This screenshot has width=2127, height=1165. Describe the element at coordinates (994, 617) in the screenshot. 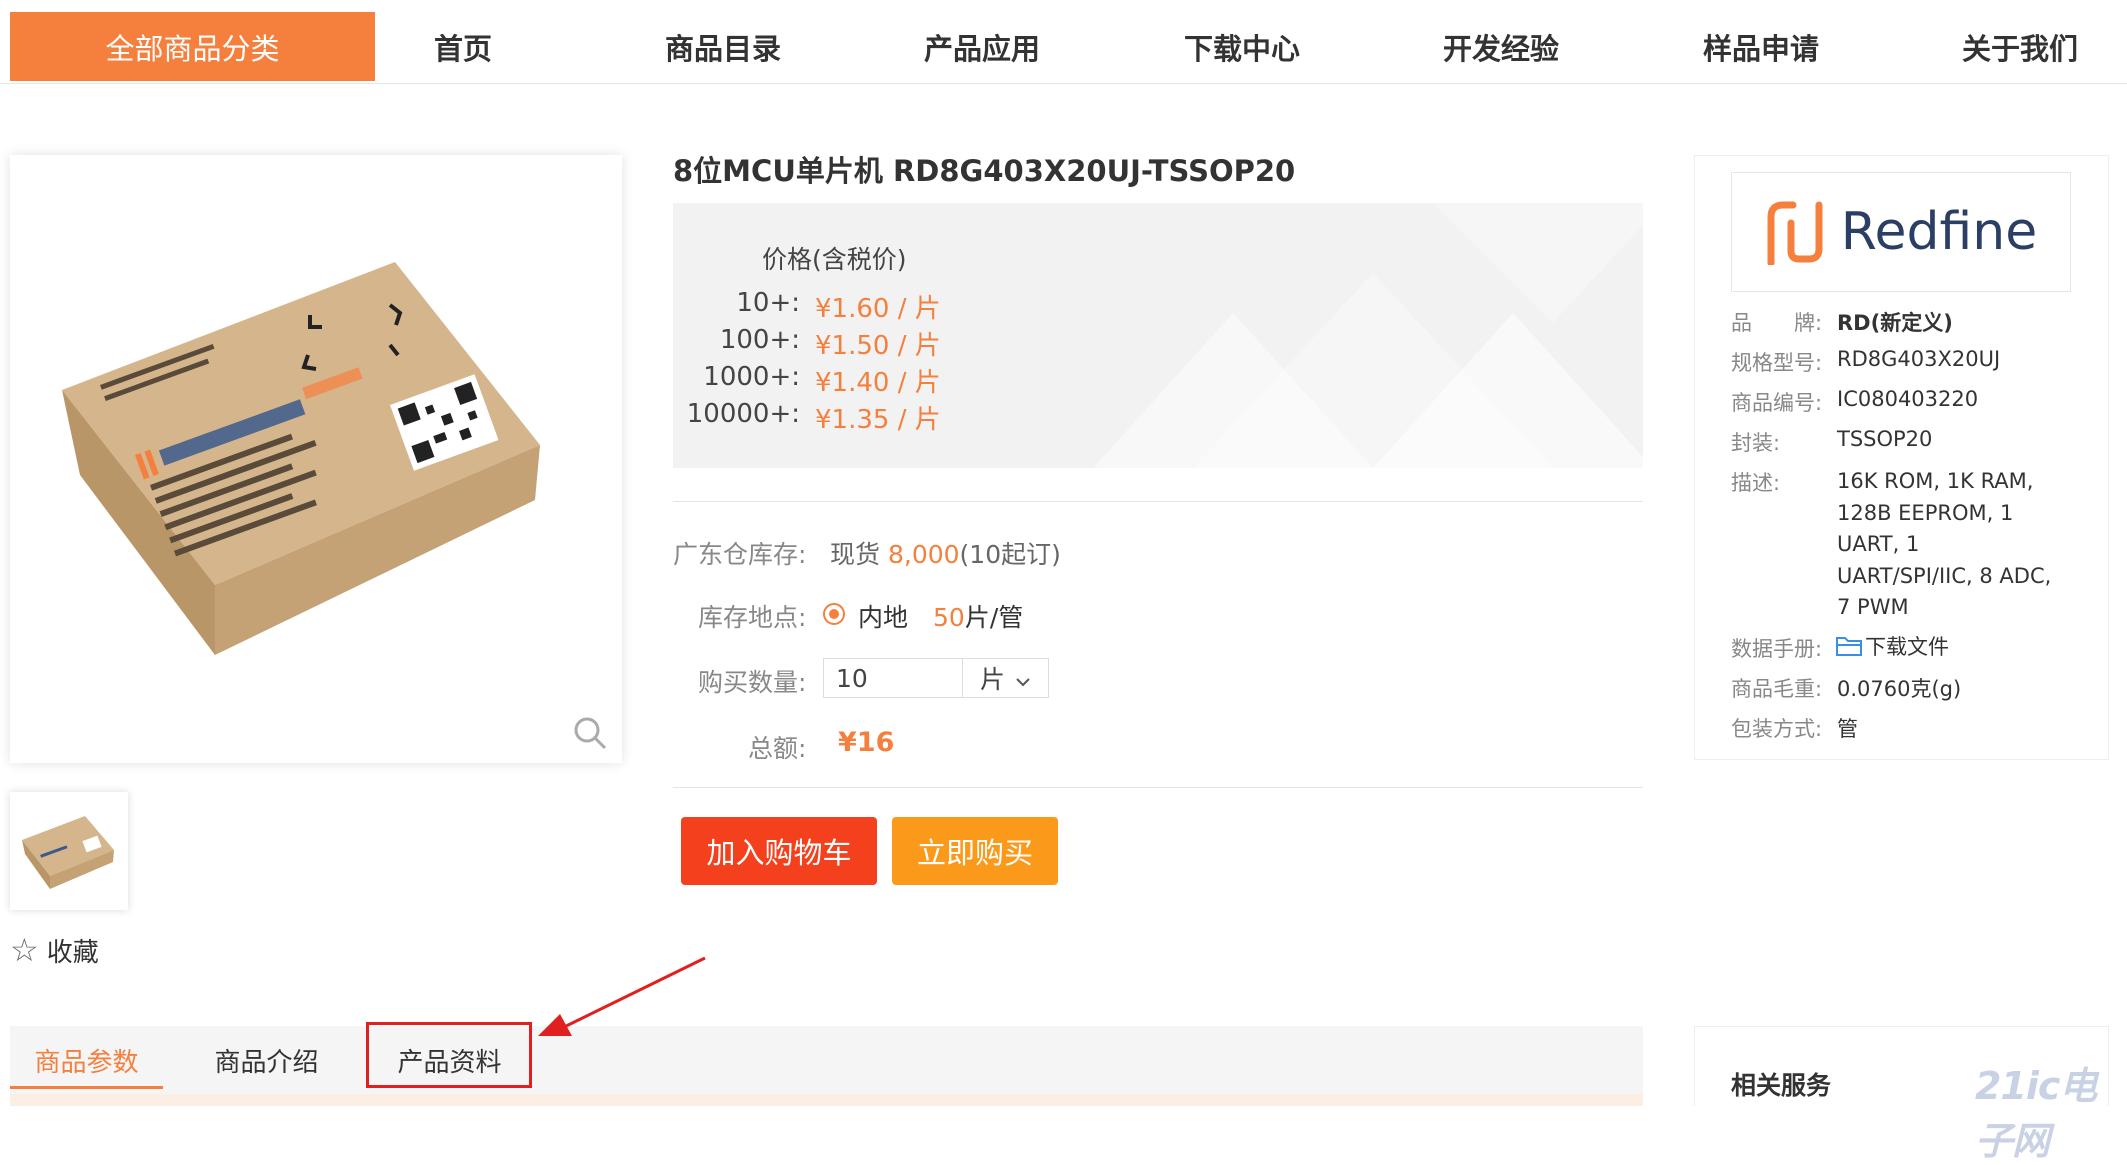

I see `pack-qty-unit: 片/管` at that location.